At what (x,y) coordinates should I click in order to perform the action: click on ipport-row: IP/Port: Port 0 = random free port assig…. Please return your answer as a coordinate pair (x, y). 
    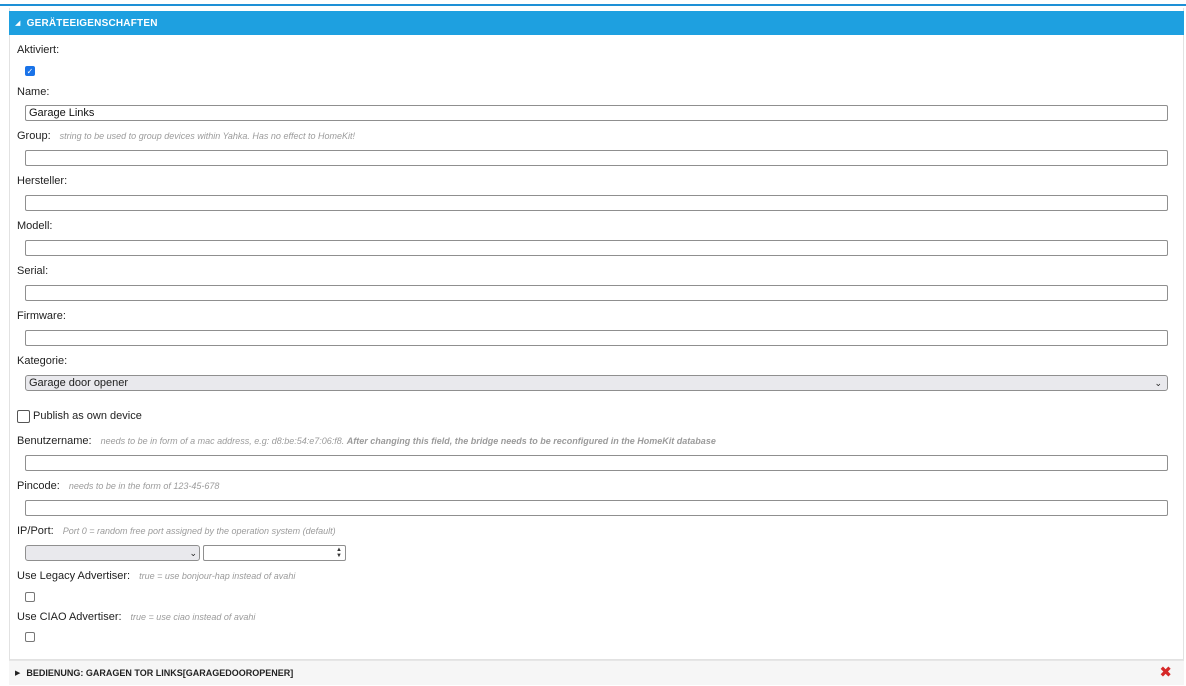
    Looking at the image, I should click on (176, 531).